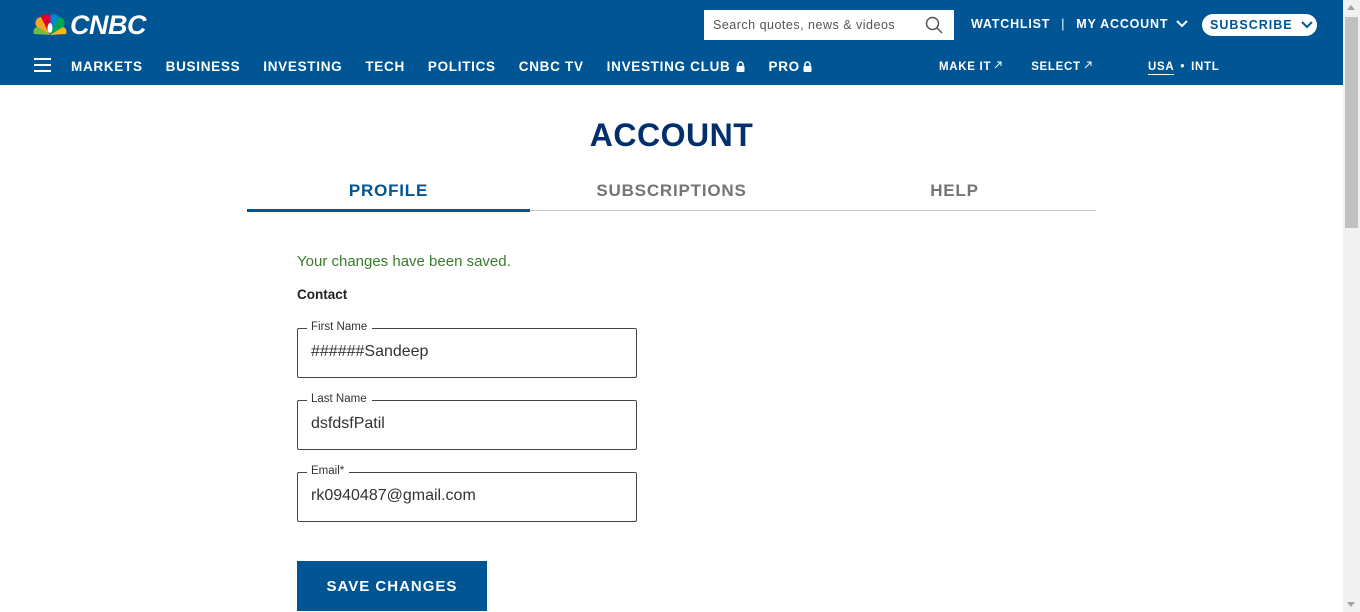 The image size is (1360, 612). What do you see at coordinates (1351, 122) in the screenshot?
I see `scroll-thumb` at bounding box center [1351, 122].